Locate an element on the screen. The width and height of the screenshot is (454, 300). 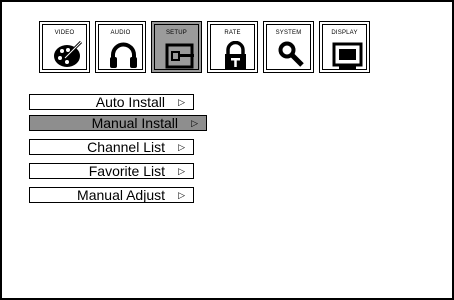
tab-audio-label: AUDIO is located at coordinates (120, 33).